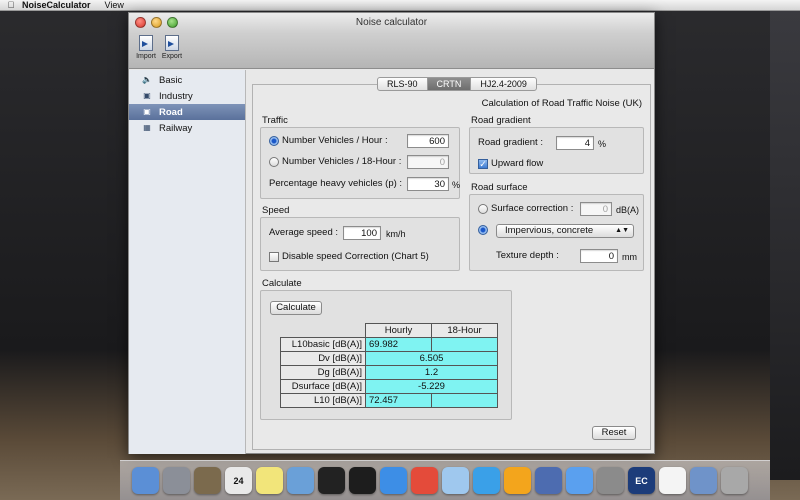 The height and width of the screenshot is (500, 800). Describe the element at coordinates (565, 231) in the screenshot. I see `surface-type-select: Impervious, concrete ▲▼` at that location.